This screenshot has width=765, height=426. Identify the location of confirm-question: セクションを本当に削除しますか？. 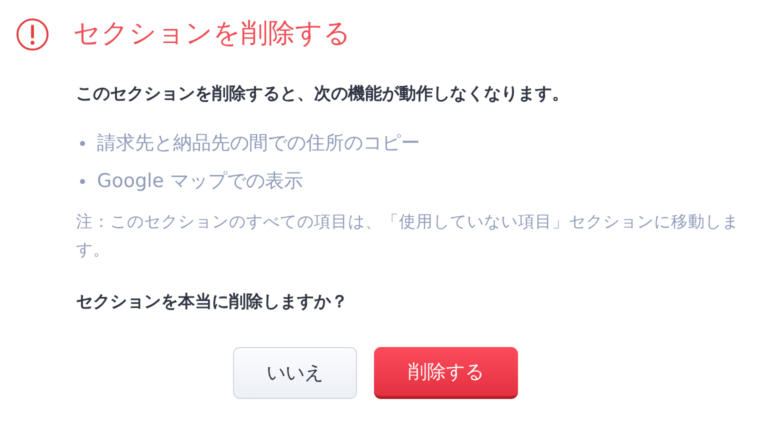
(212, 302).